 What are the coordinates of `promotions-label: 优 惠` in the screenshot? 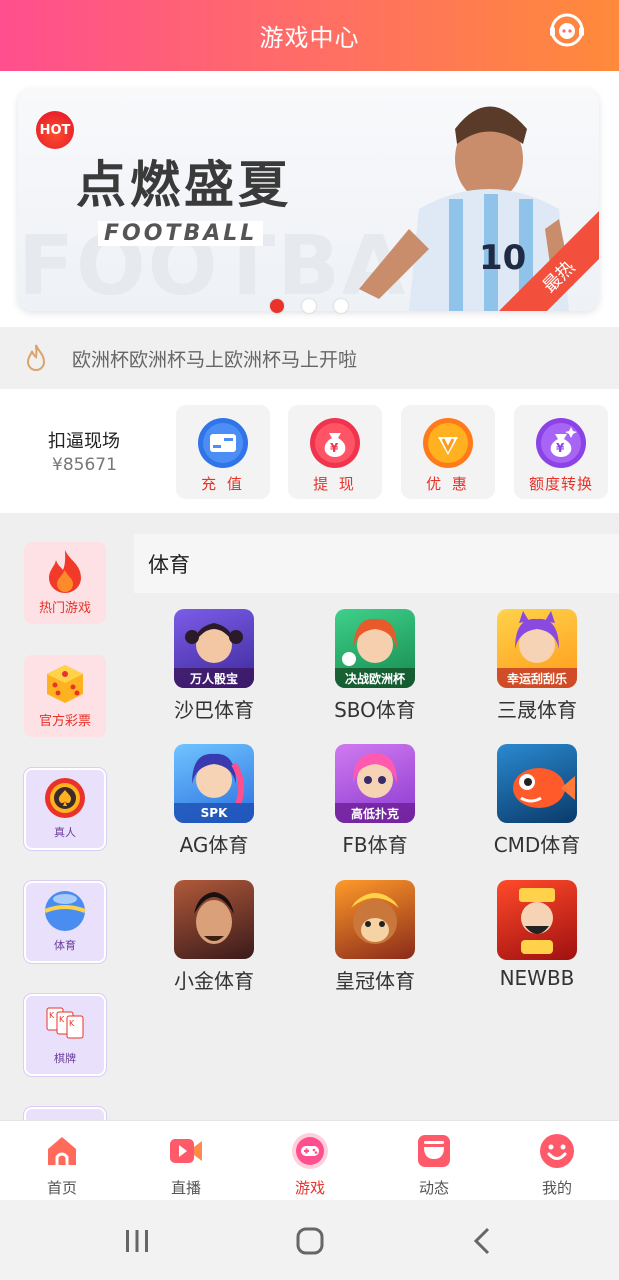 It's located at (448, 484).